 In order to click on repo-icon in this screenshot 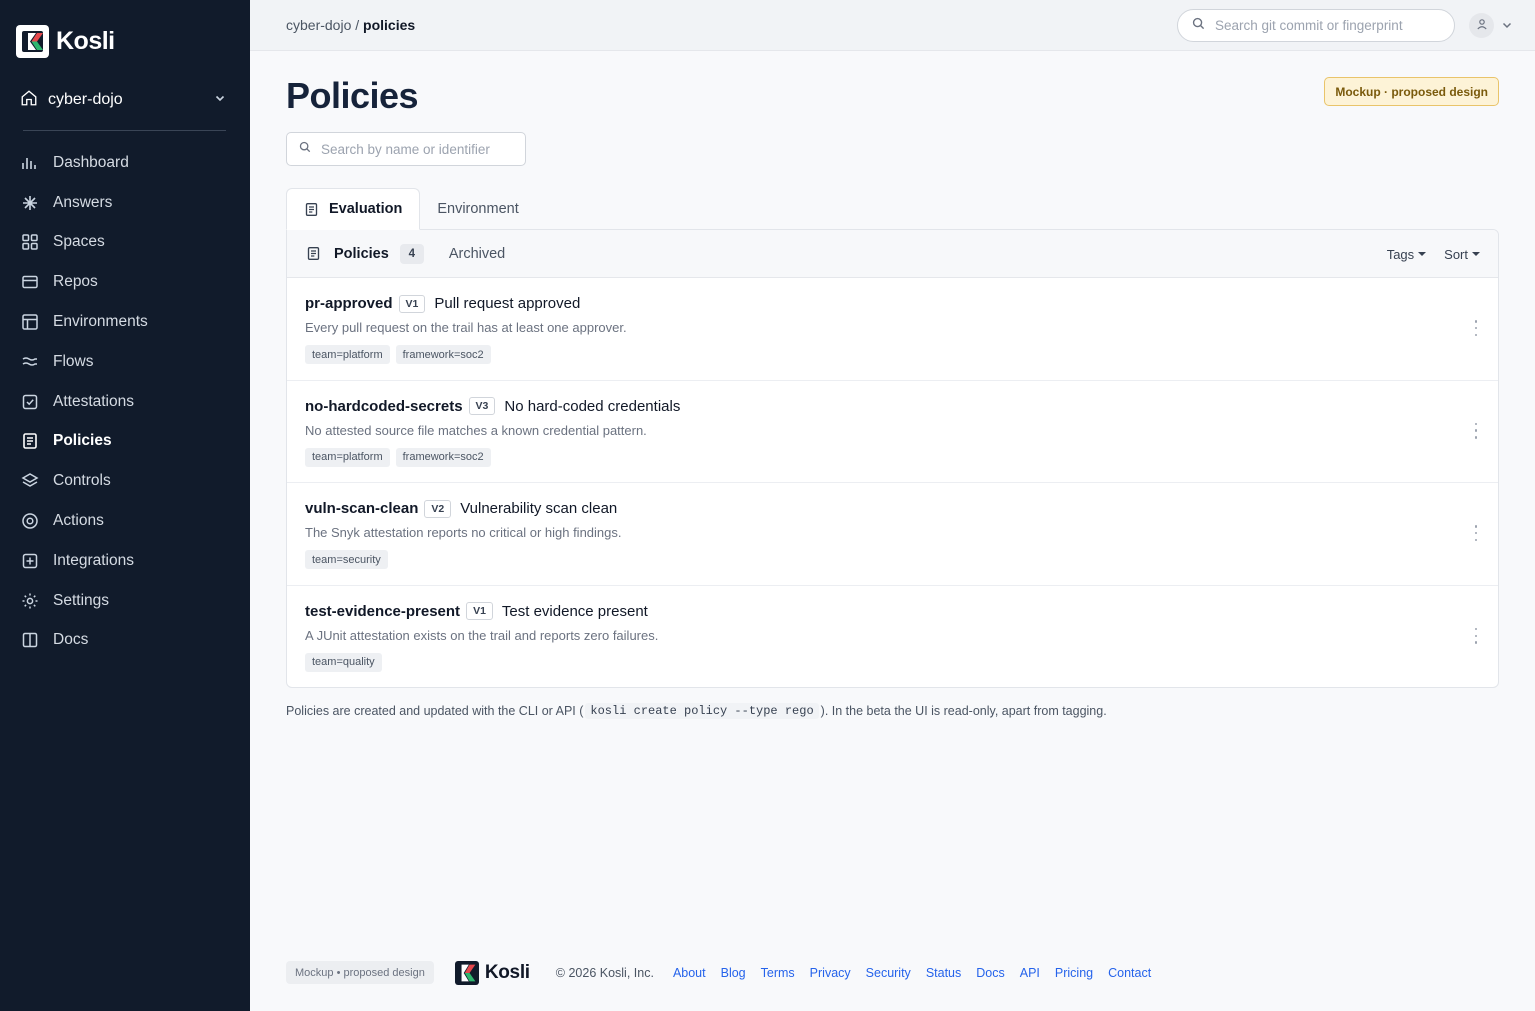, I will do `click(30, 282)`.